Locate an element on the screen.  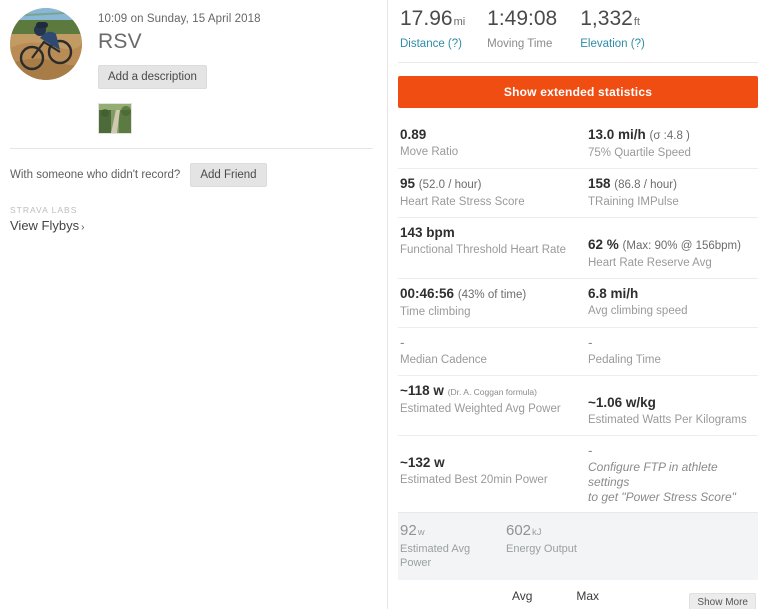
summary-label-elevation: Elevation (?) is located at coordinates (612, 44).